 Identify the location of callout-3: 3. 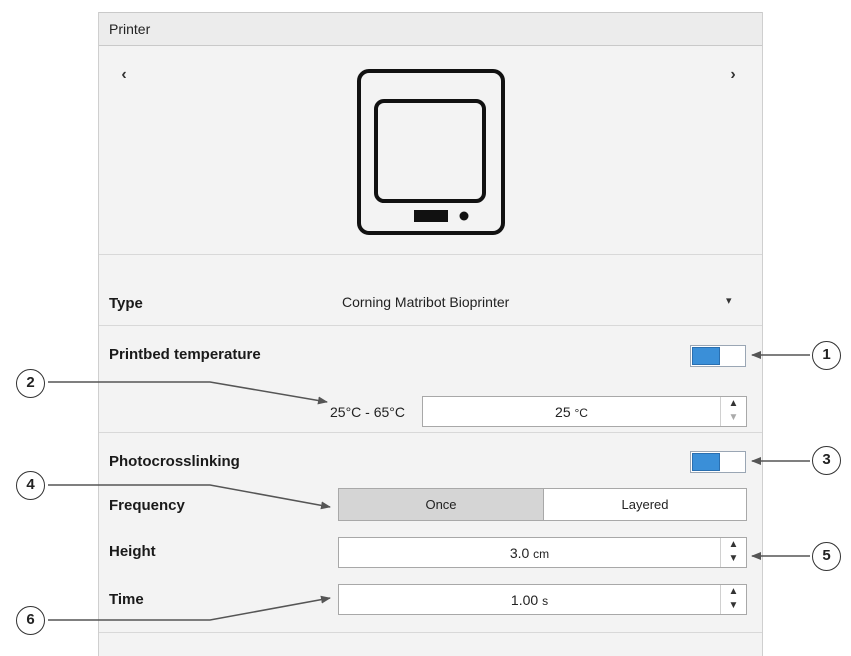
(826, 460).